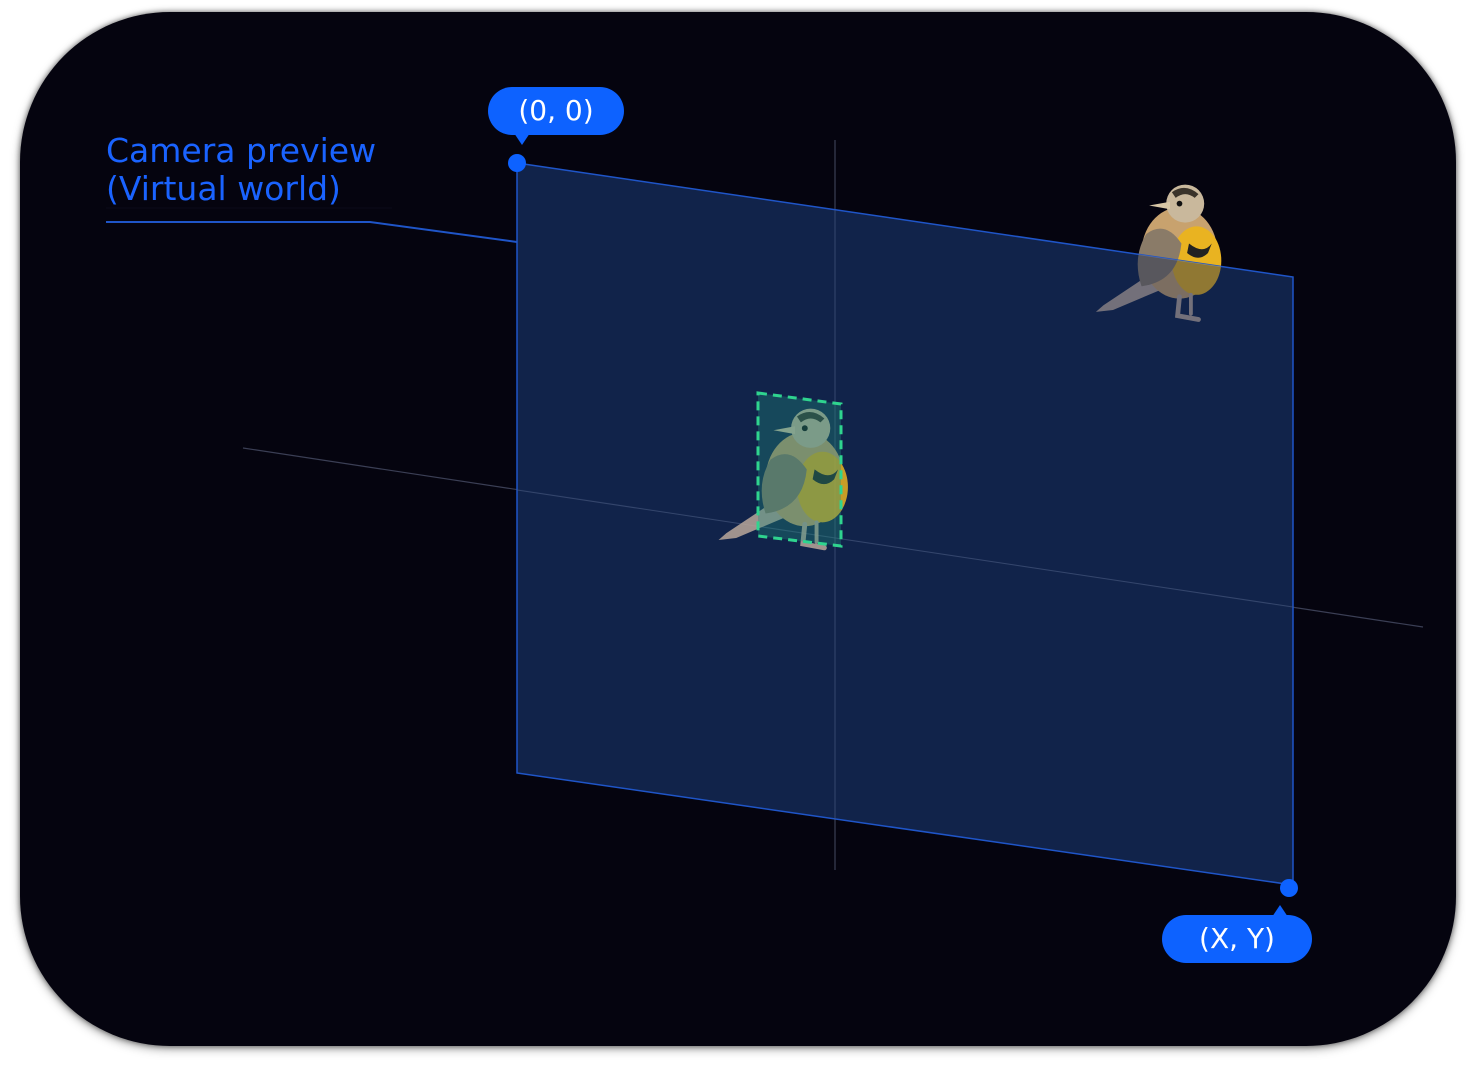 The image size is (1466, 1068). What do you see at coordinates (312, 232) in the screenshot?
I see `caption-leader-line` at bounding box center [312, 232].